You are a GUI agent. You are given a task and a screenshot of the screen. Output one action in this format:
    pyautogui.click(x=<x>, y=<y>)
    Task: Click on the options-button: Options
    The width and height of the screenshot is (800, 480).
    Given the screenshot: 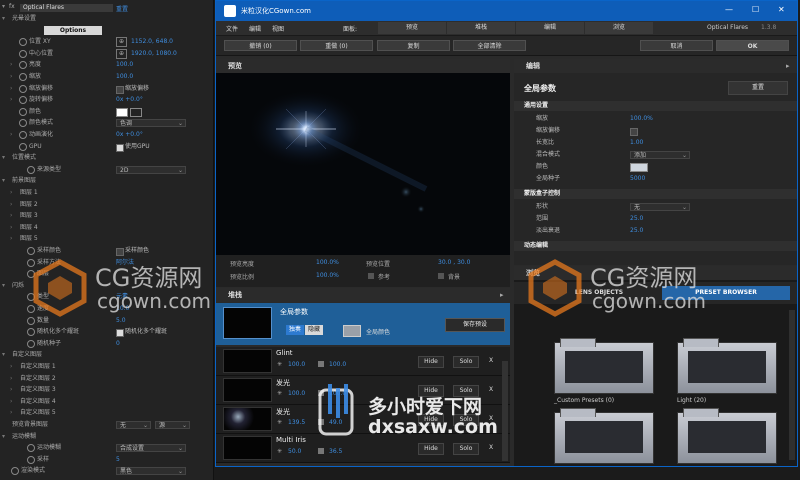 What is the action you would take?
    pyautogui.click(x=73, y=30)
    